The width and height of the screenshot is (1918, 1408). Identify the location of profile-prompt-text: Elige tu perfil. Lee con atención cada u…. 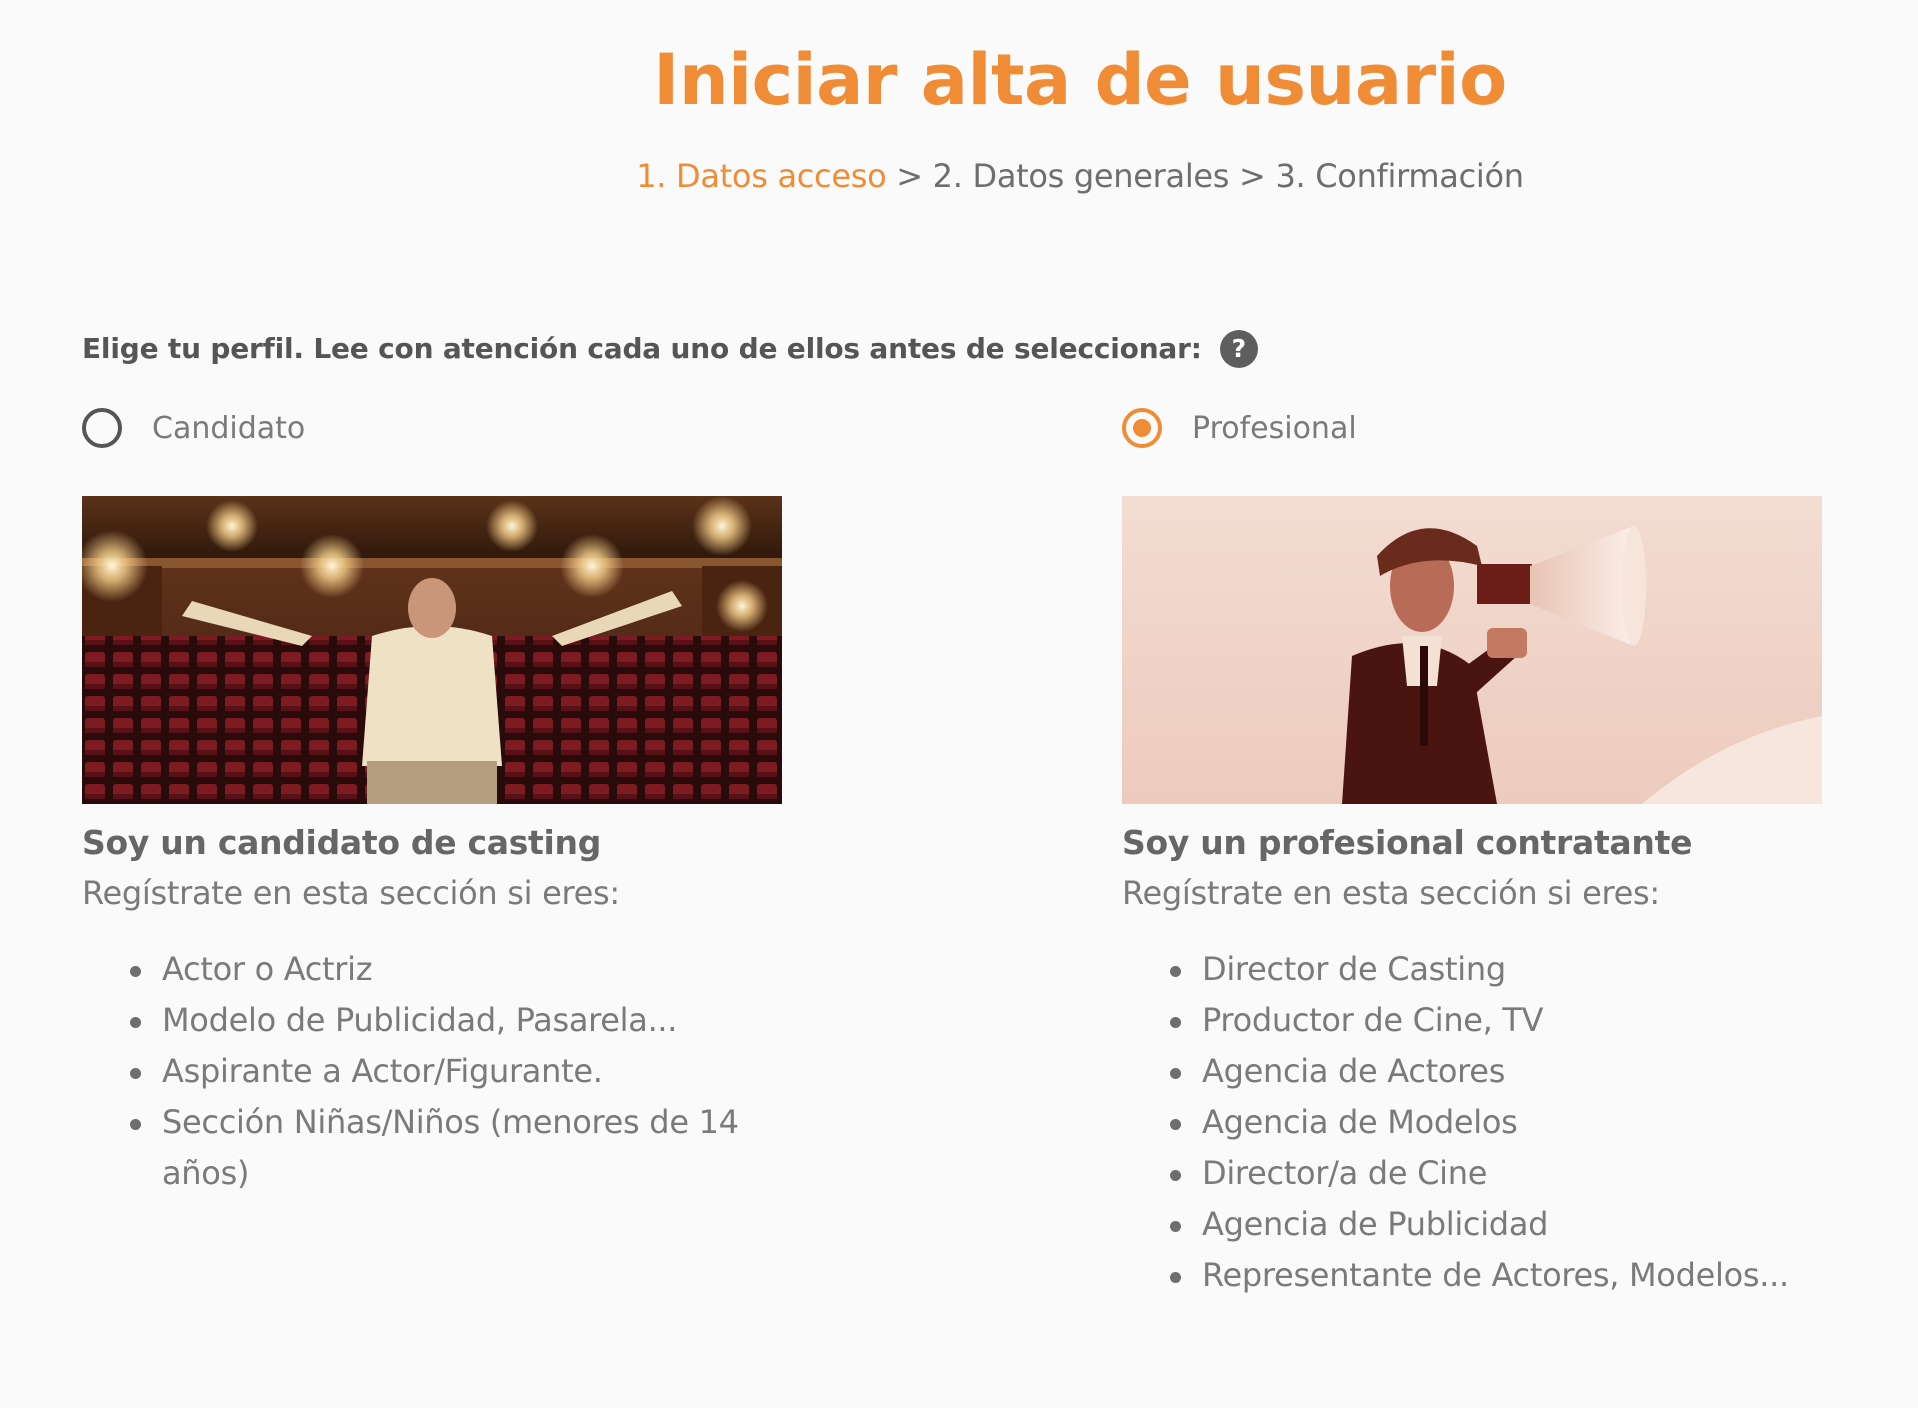
(642, 348).